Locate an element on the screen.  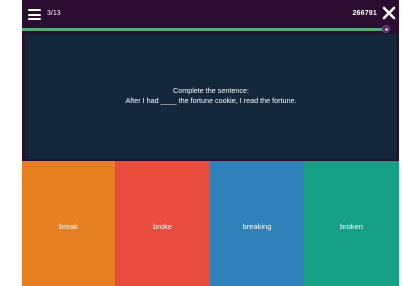
answer-option: broke is located at coordinates (162, 223).